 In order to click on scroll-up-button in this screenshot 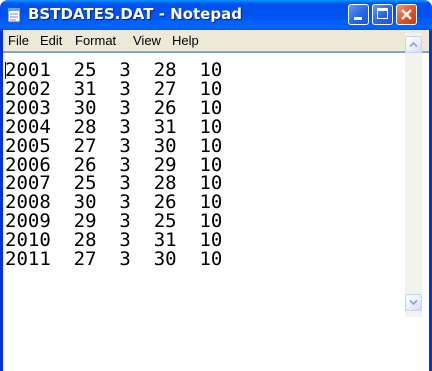, I will do `click(413, 44)`.